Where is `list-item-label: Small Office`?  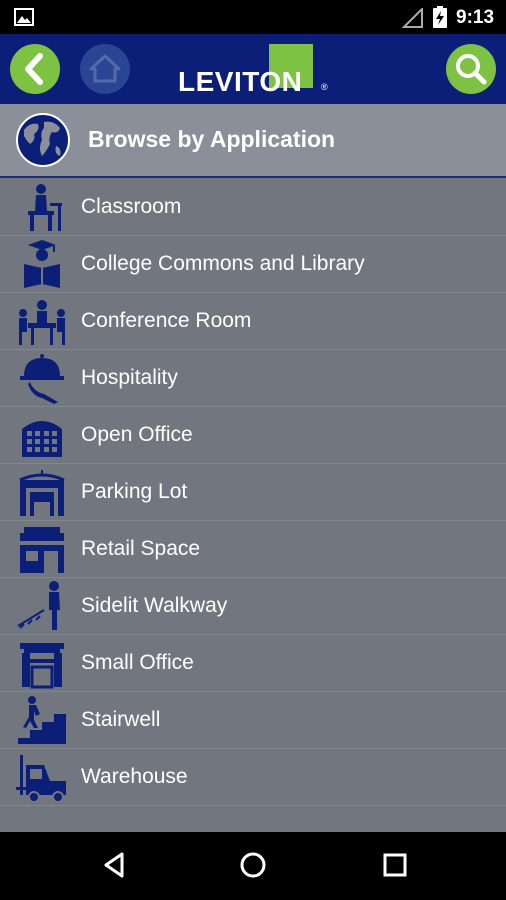
list-item-label: Small Office is located at coordinates (137, 662).